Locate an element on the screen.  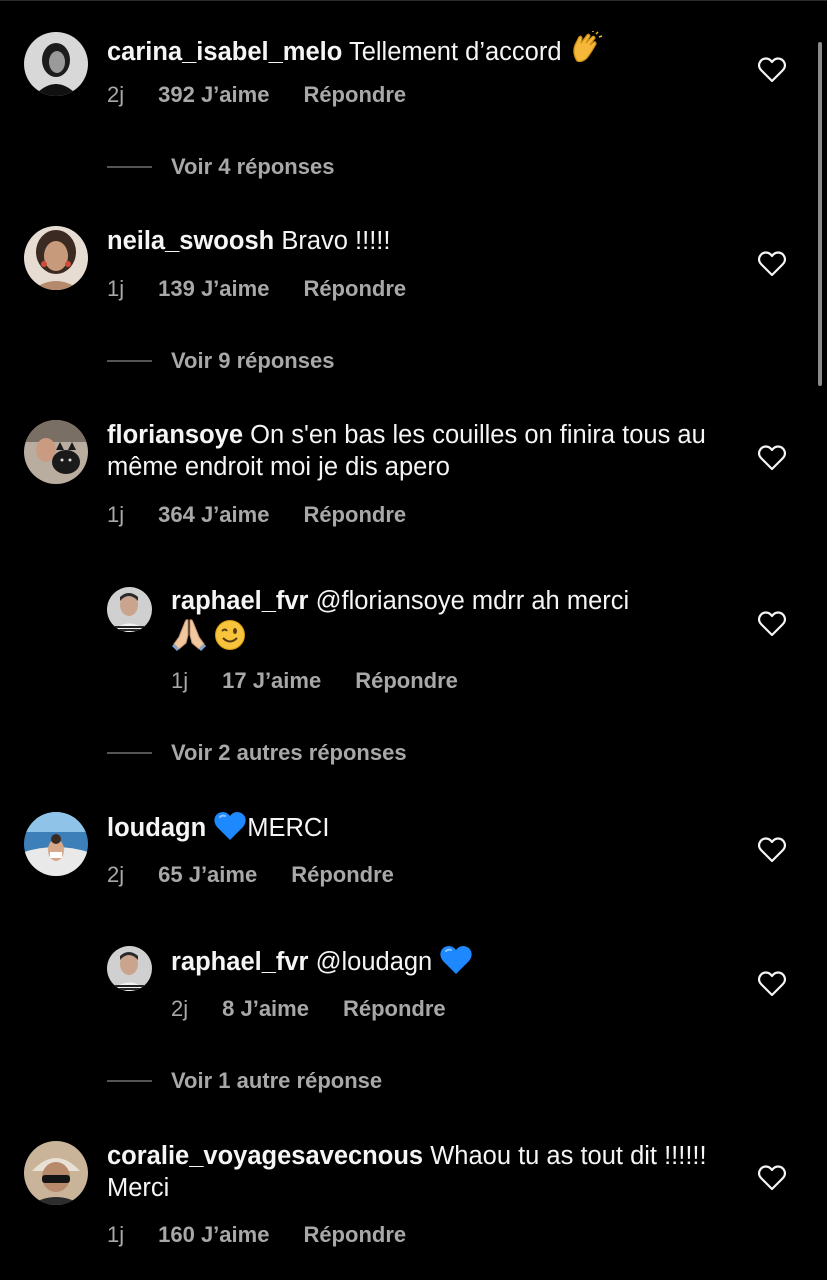
reply-likes: 17 J’aime is located at coordinates (271, 681).